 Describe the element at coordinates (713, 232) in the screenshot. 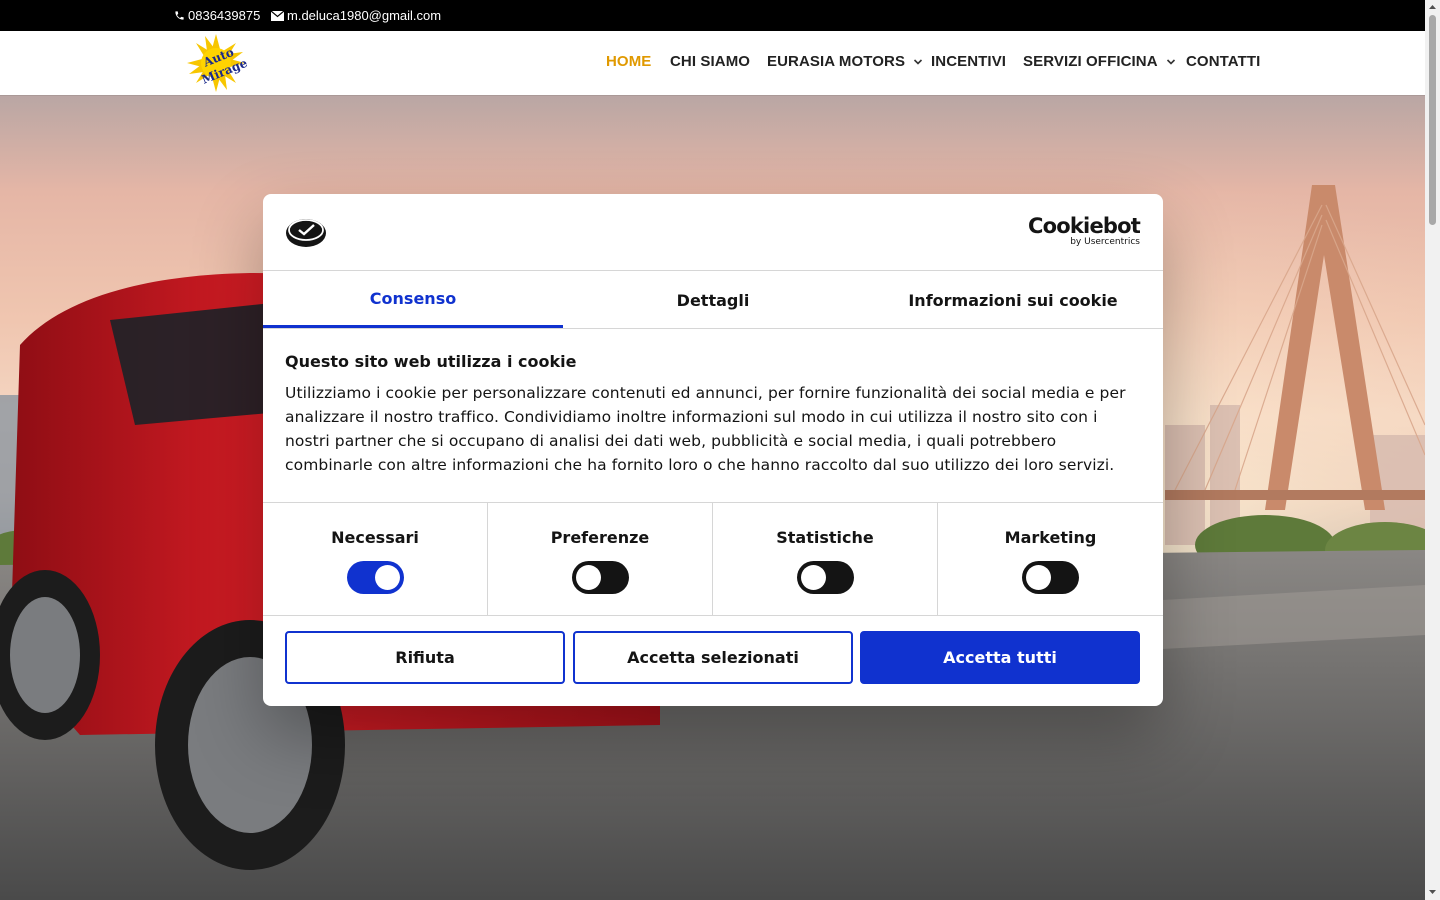

I see `dialog-header: Cookiebot by Usercentrics` at that location.